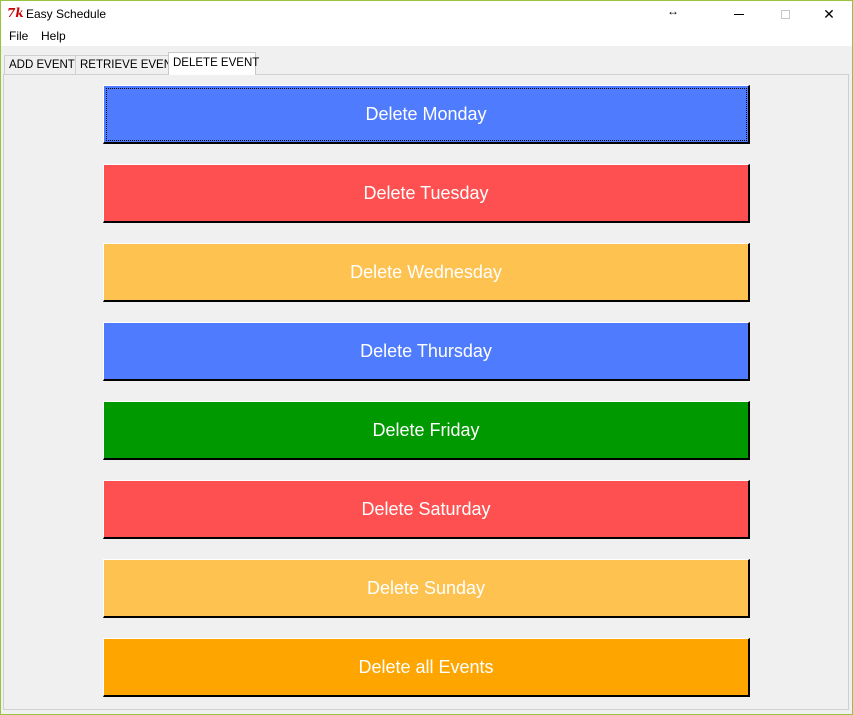 Image resolution: width=853 pixels, height=715 pixels. I want to click on menu-bar: File Help, so click(426, 36).